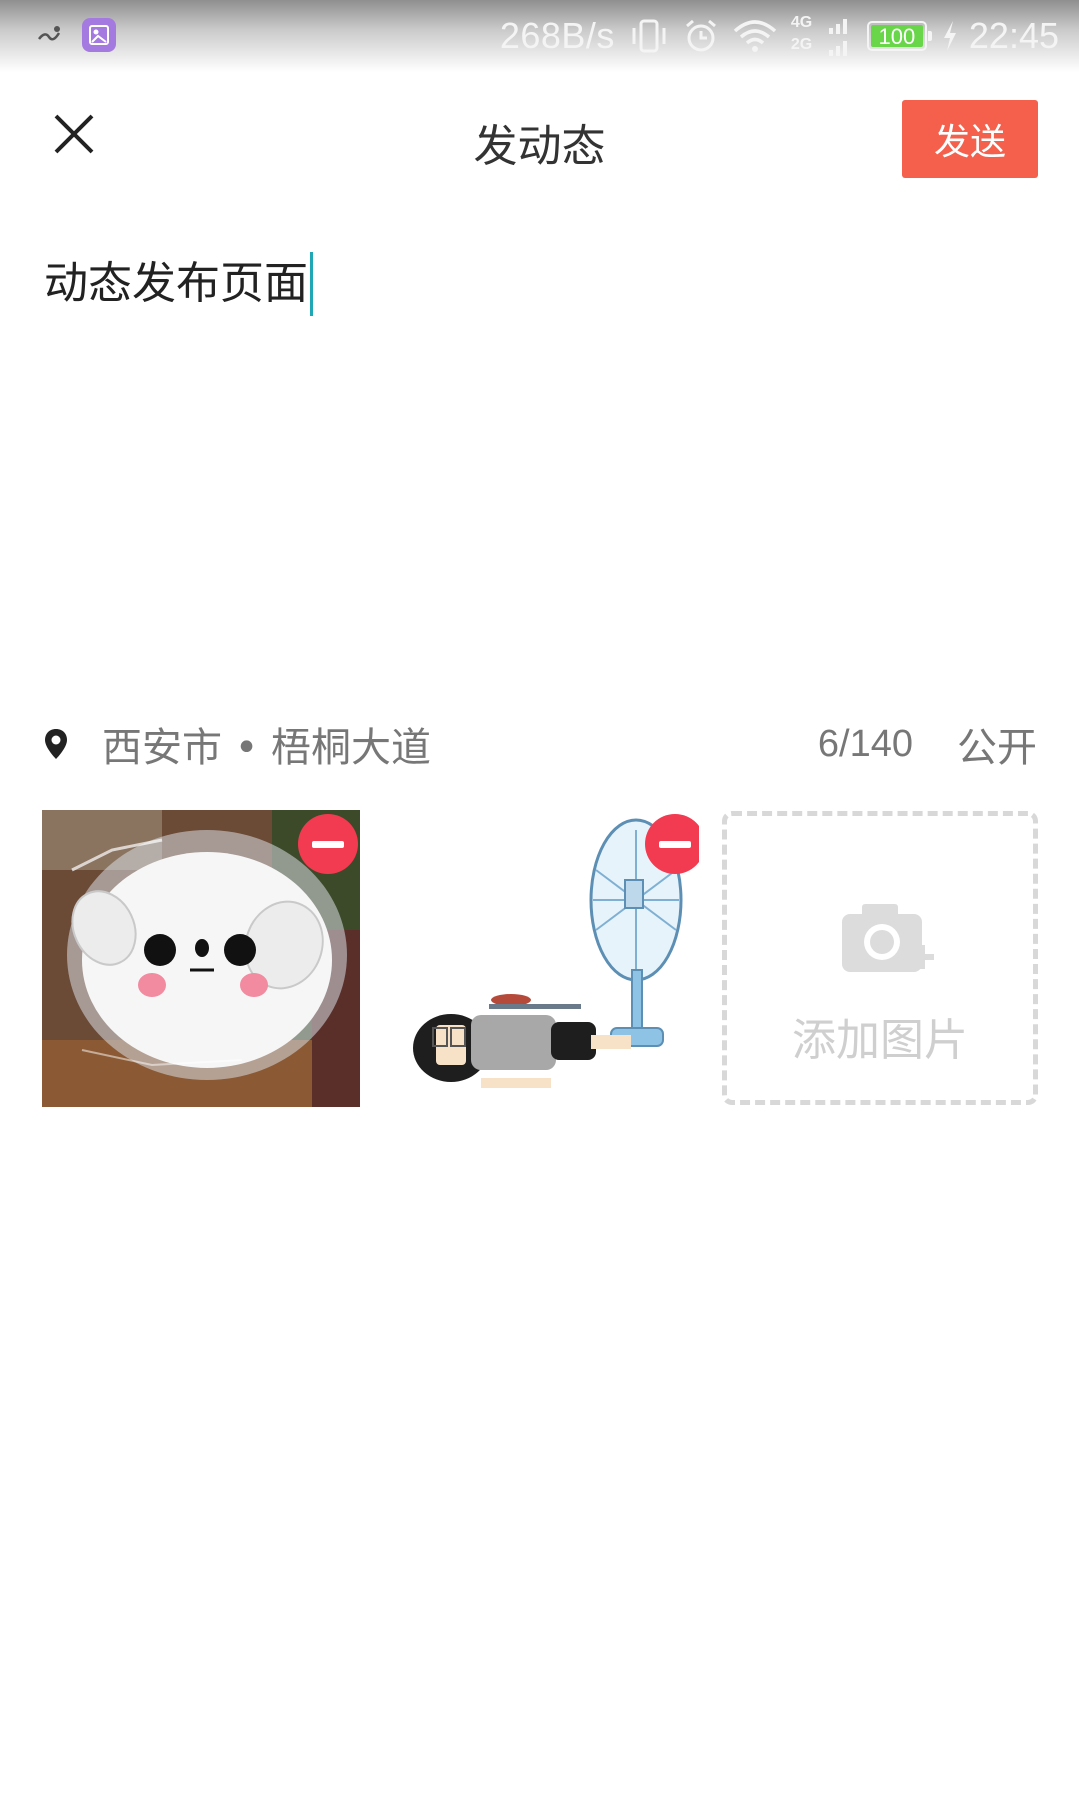 The image size is (1079, 1813). What do you see at coordinates (950, 36) in the screenshot?
I see `charging-icon` at bounding box center [950, 36].